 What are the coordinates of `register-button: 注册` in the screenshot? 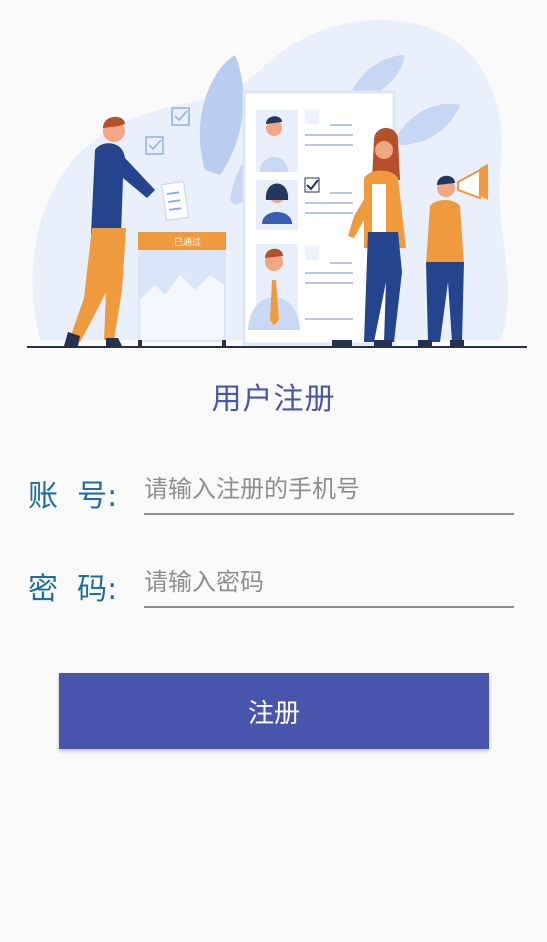 It's located at (274, 711).